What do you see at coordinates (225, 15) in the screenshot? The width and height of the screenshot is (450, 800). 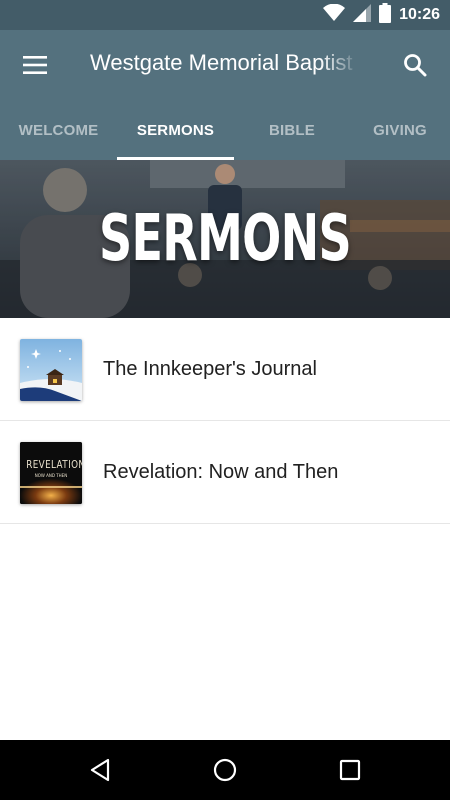 I see `status-bar: 10:26` at bounding box center [225, 15].